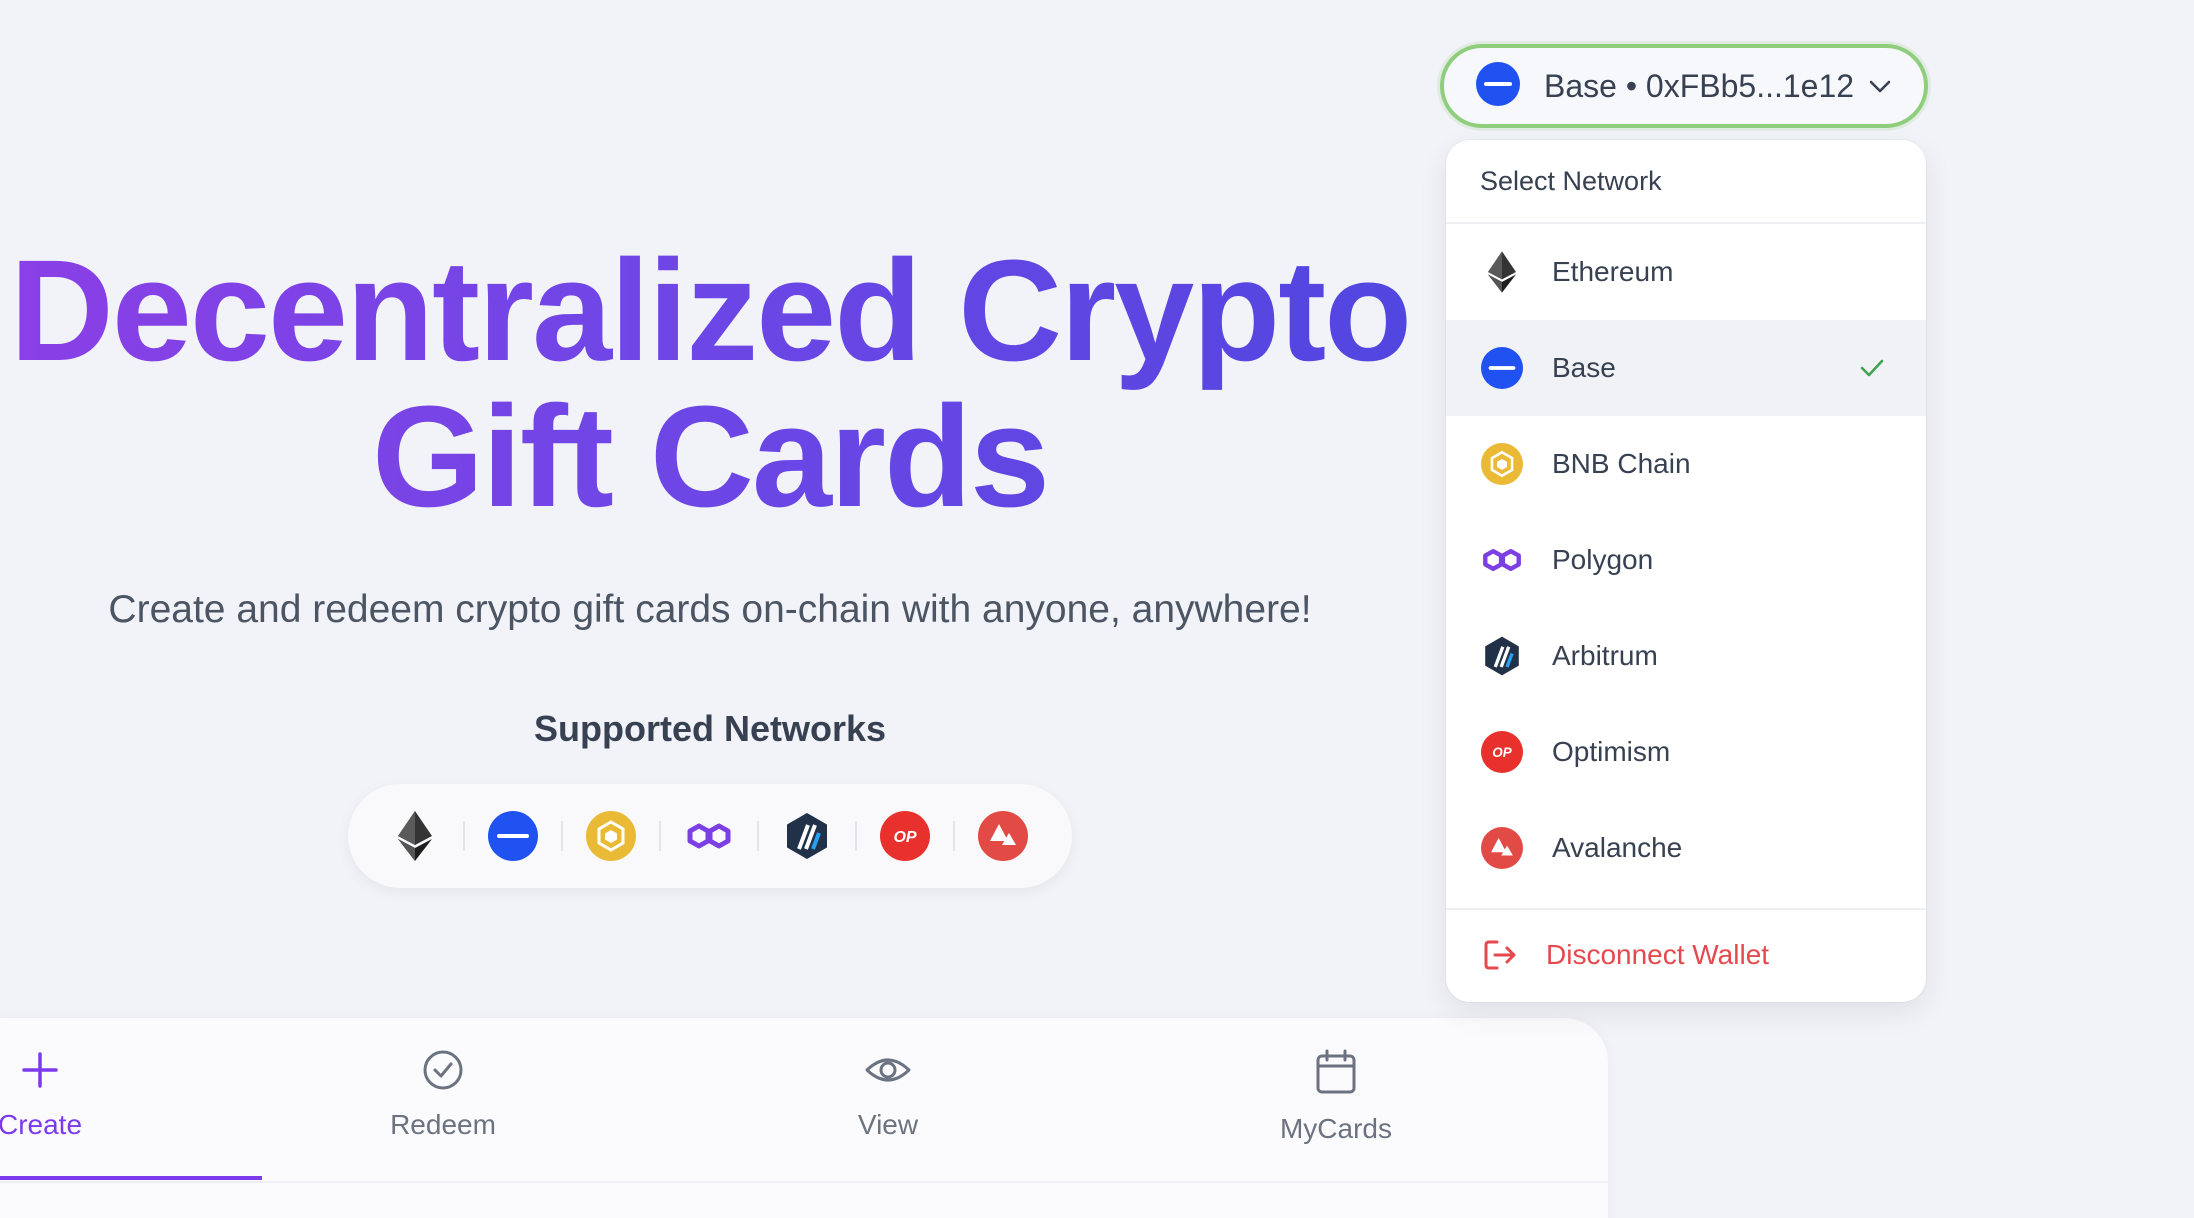  I want to click on tab-label: Create, so click(41, 1124).